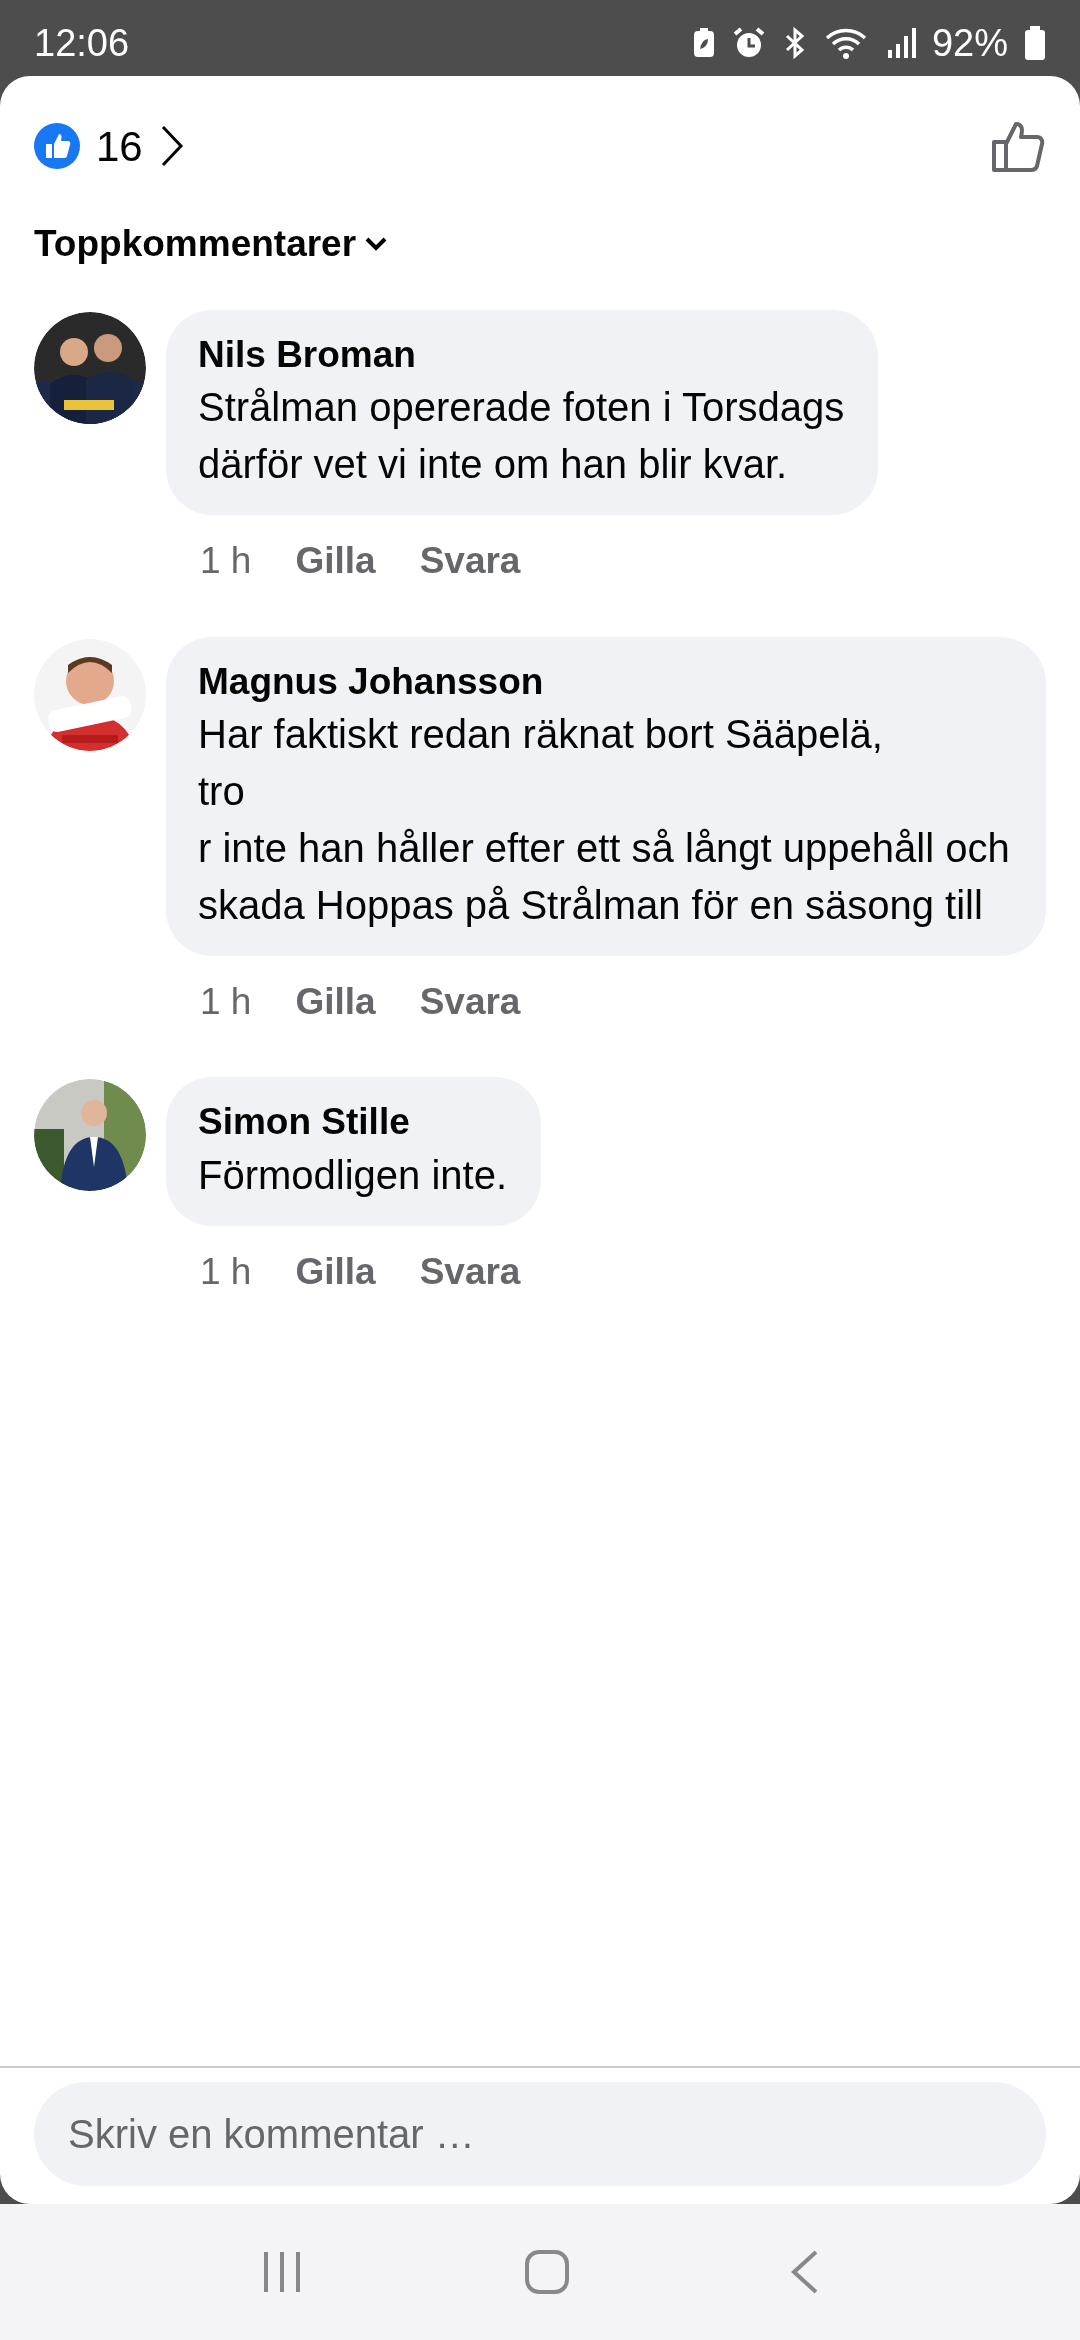  What do you see at coordinates (605, 681) in the screenshot?
I see `author-name: Magnus Johansson` at bounding box center [605, 681].